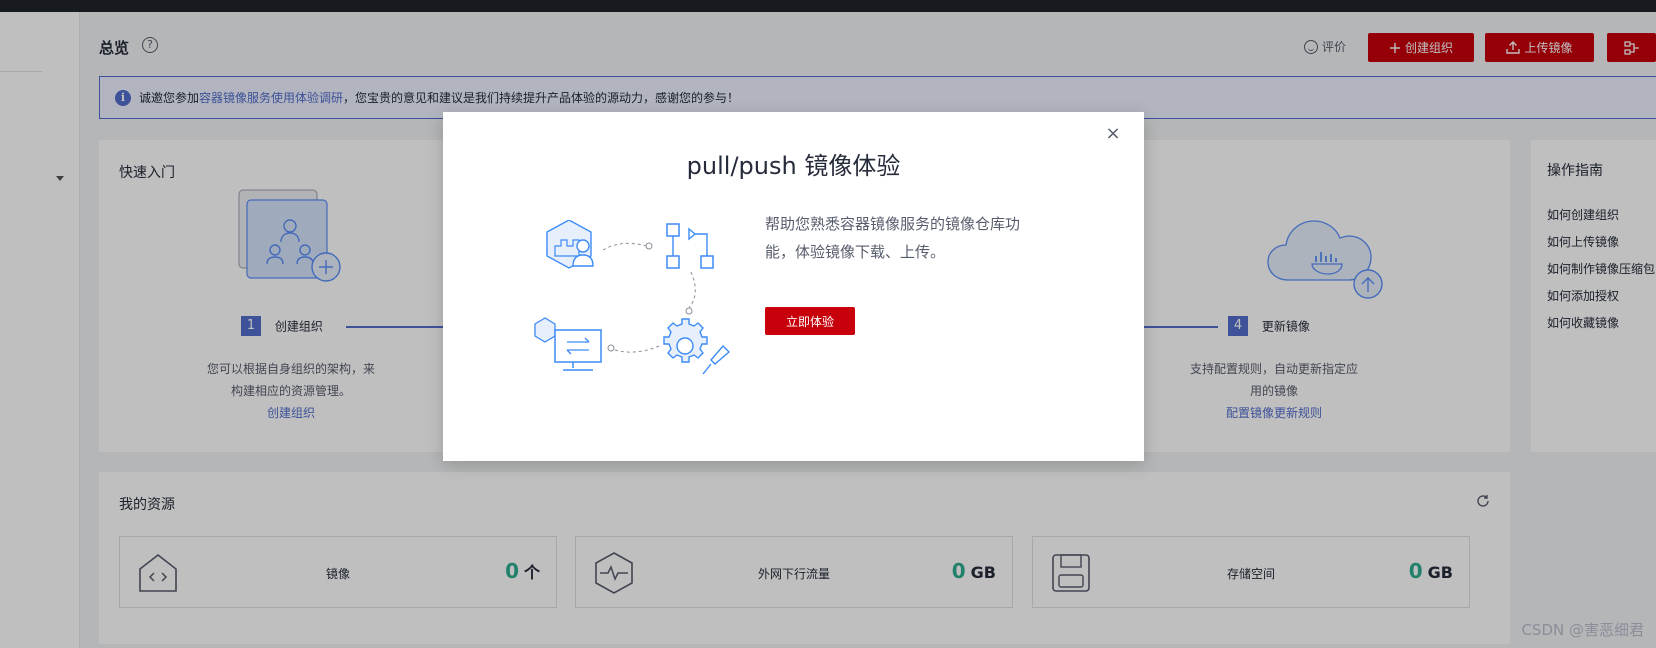  Describe the element at coordinates (1582, 630) in the screenshot. I see `watermark: CSDN @害恶细君` at that location.